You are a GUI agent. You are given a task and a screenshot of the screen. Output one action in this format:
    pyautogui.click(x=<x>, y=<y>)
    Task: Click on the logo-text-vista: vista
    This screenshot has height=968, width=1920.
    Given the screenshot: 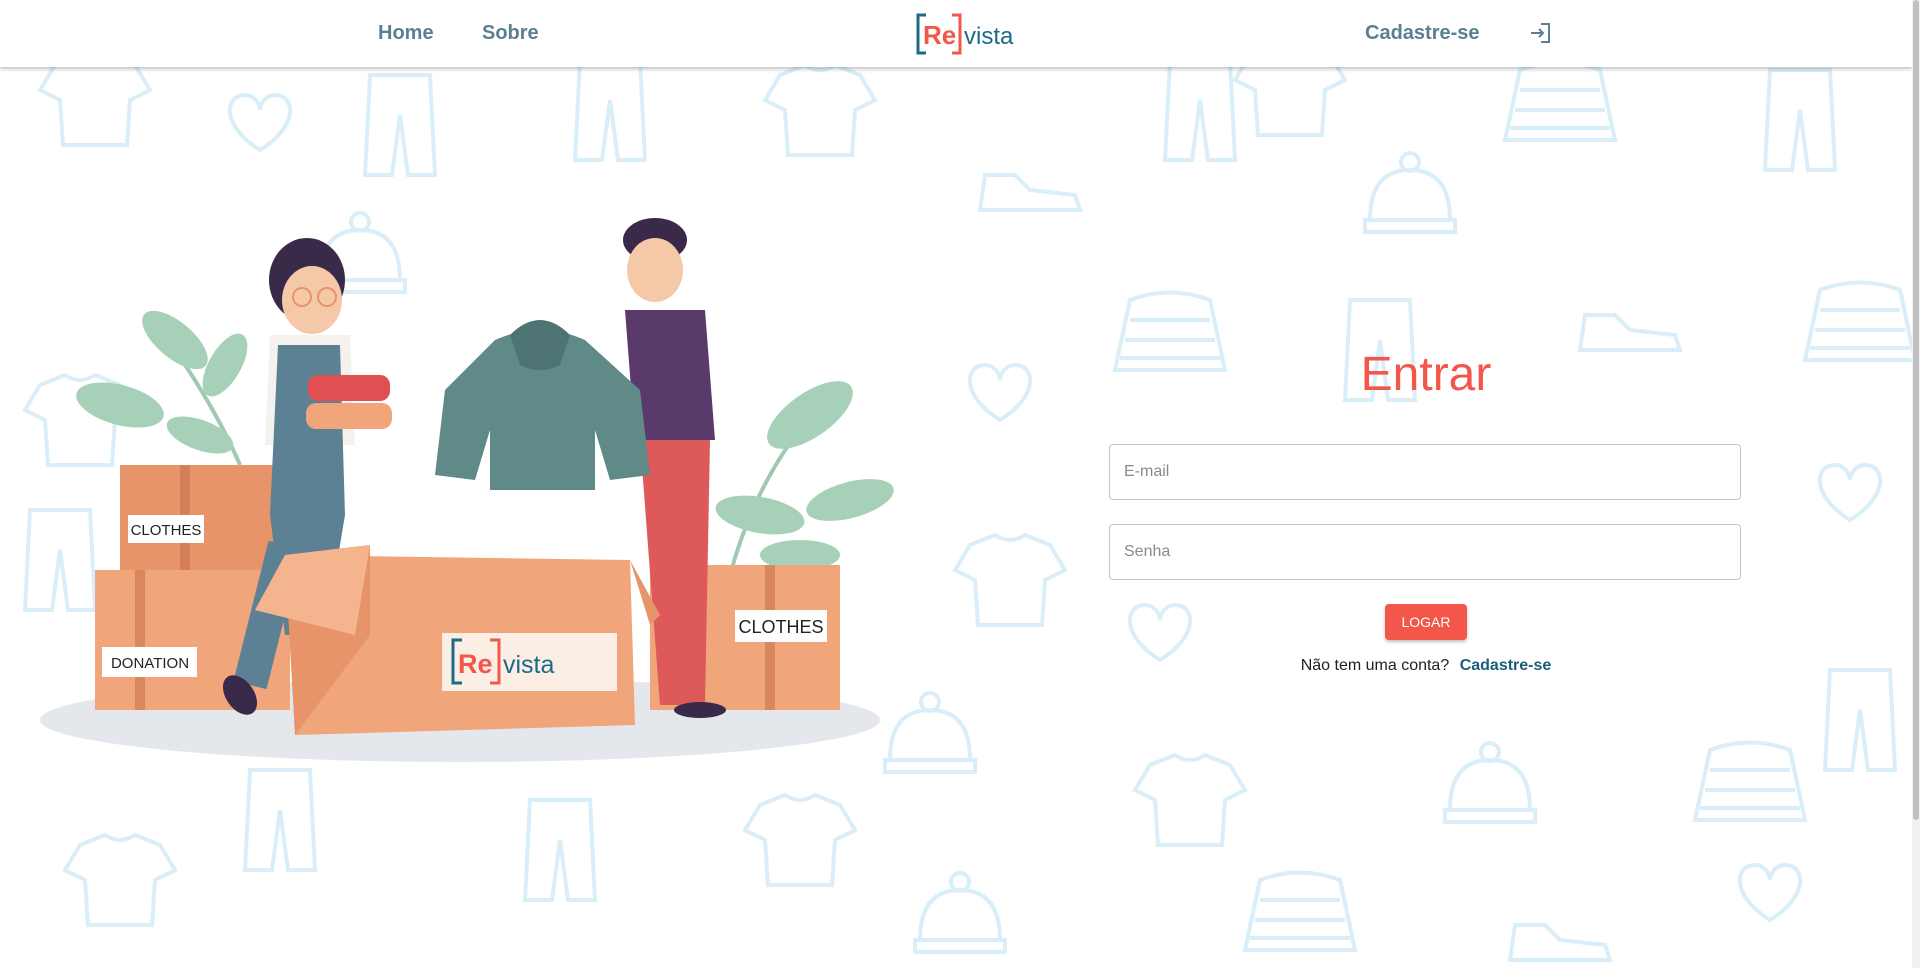 What is the action you would take?
    pyautogui.click(x=989, y=36)
    